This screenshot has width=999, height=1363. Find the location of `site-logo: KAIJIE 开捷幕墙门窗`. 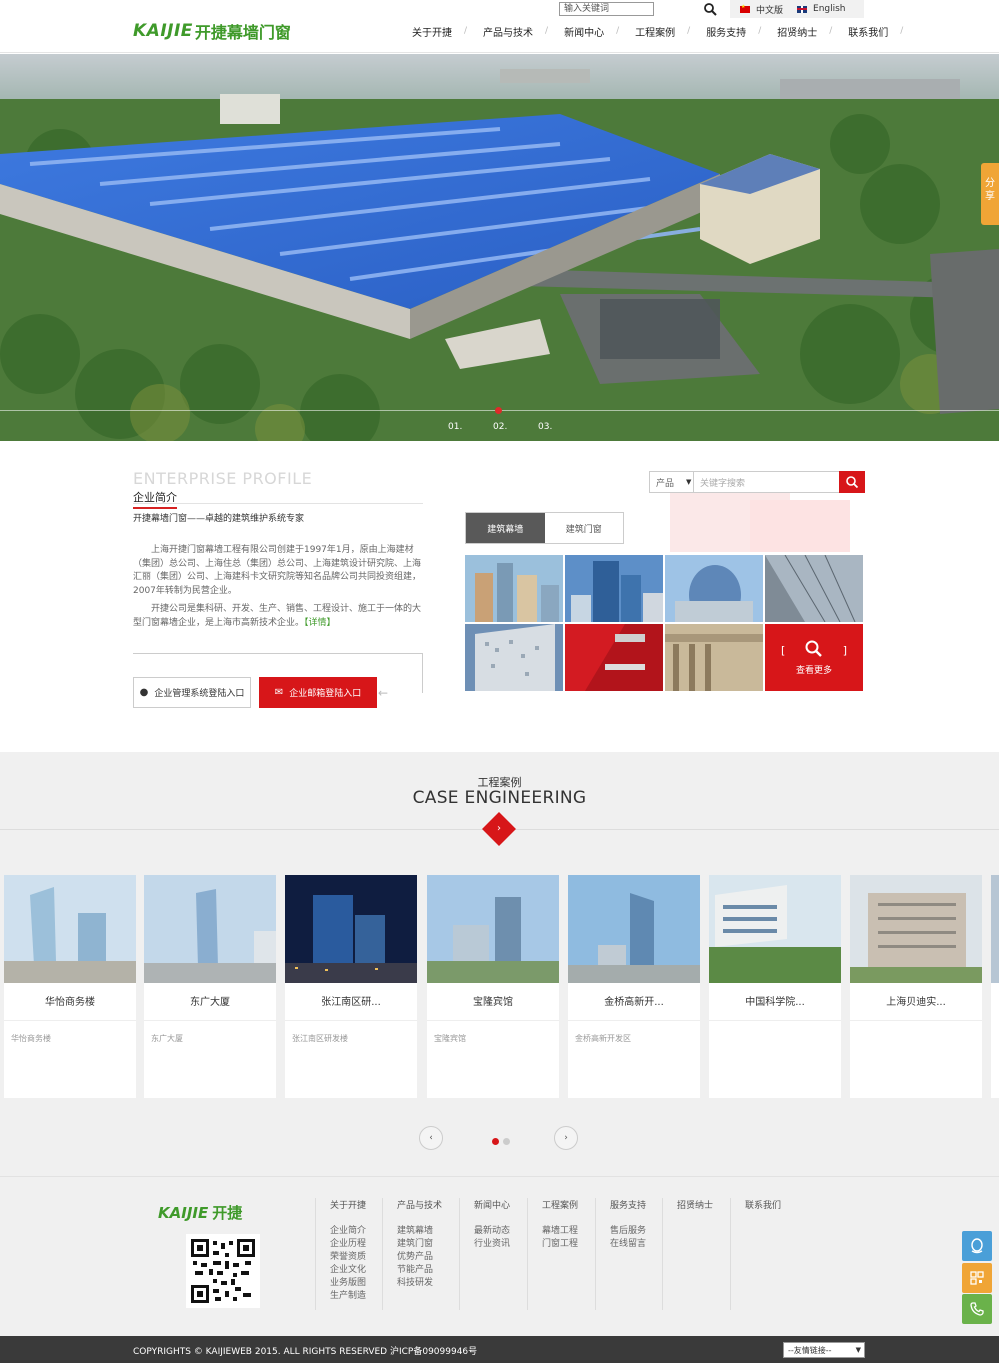

site-logo: KAIJIE 开捷幕墙门窗 is located at coordinates (212, 31).